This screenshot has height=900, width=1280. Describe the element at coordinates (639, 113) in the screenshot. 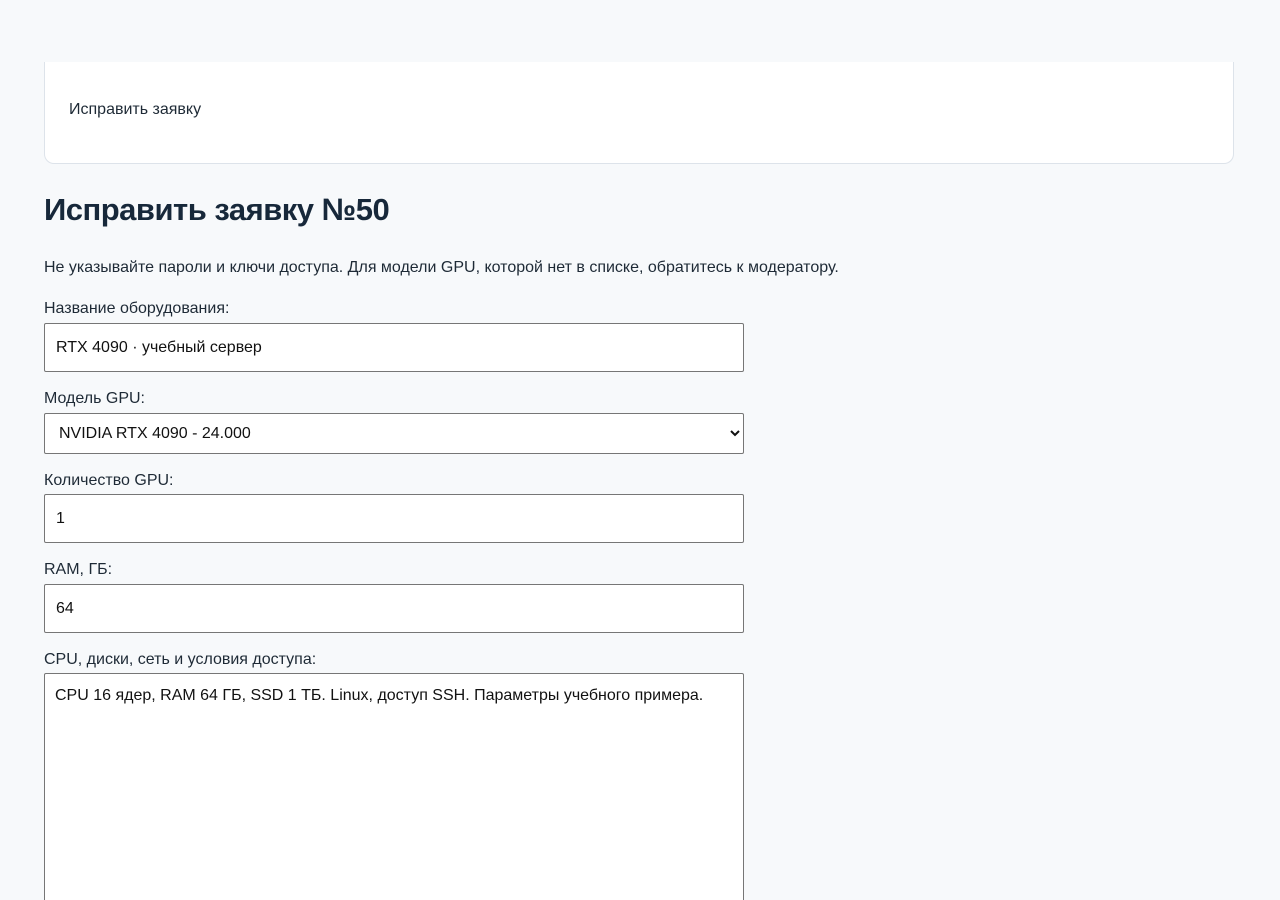

I see `banner: Исправить заявку` at that location.